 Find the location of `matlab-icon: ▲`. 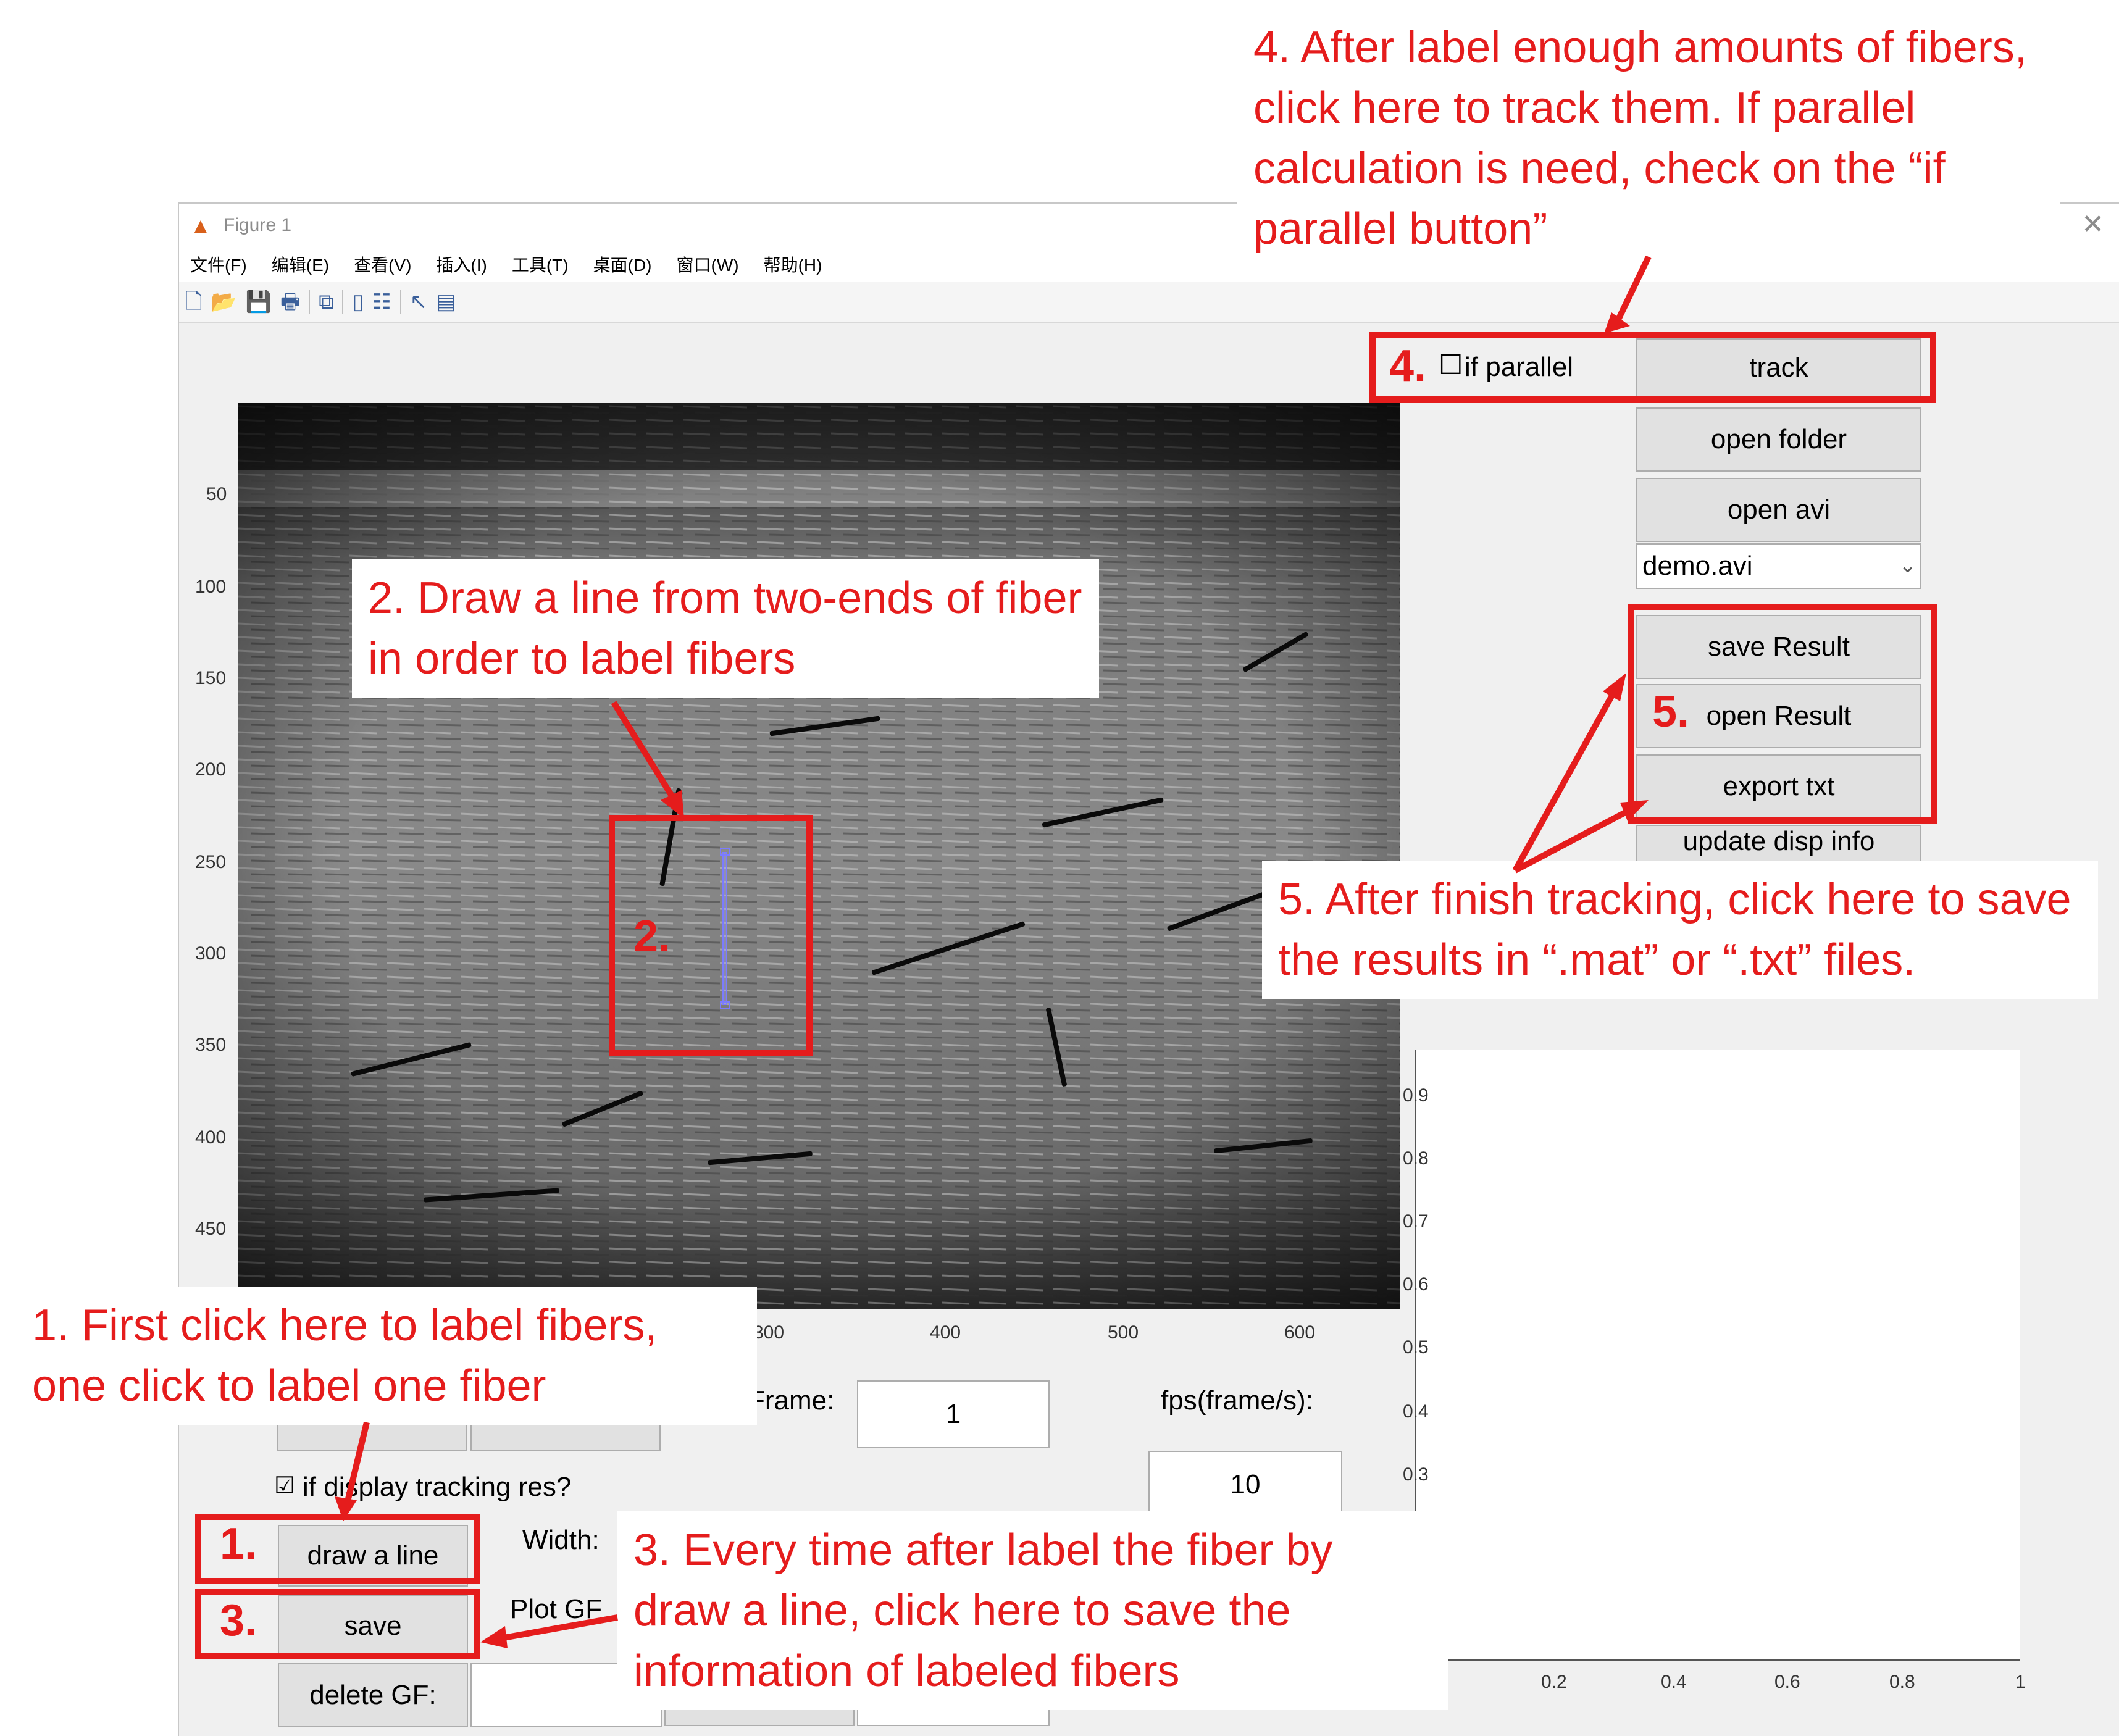

matlab-icon: ▲ is located at coordinates (200, 226).